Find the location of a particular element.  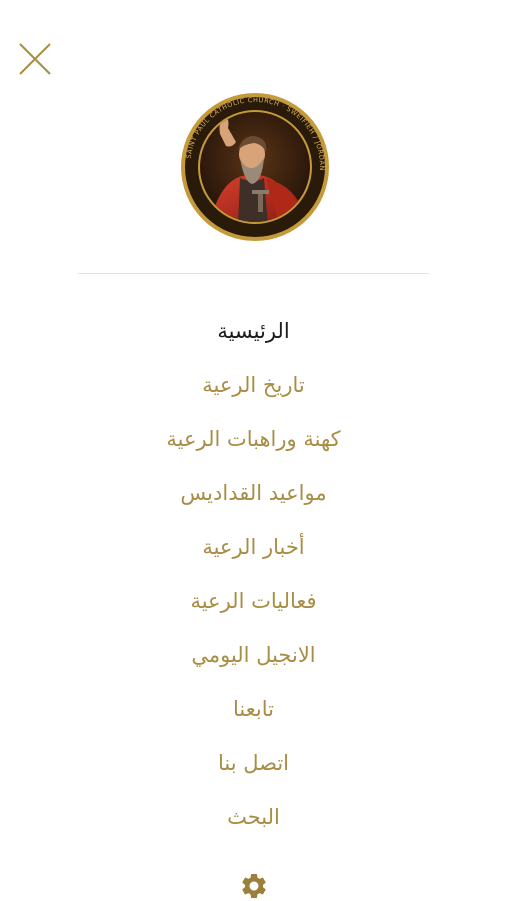

menu-divider is located at coordinates (253, 273).